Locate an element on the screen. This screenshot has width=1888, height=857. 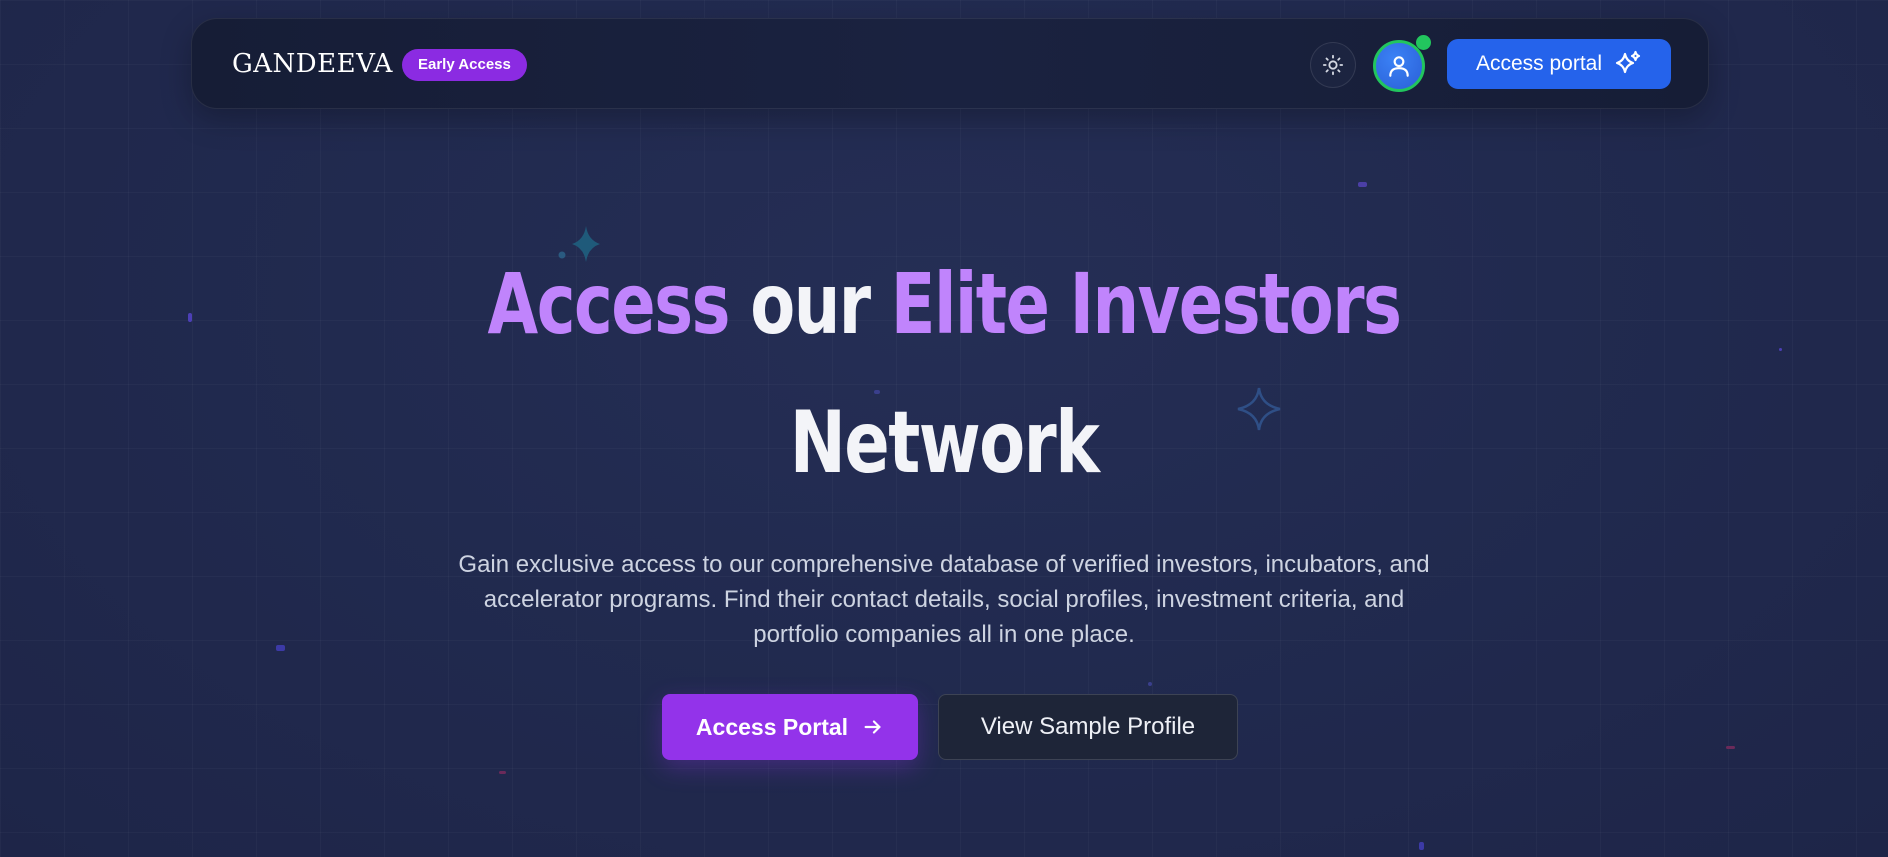
hero-title-line-1: Access our Elite Investors is located at coordinates (944, 304).